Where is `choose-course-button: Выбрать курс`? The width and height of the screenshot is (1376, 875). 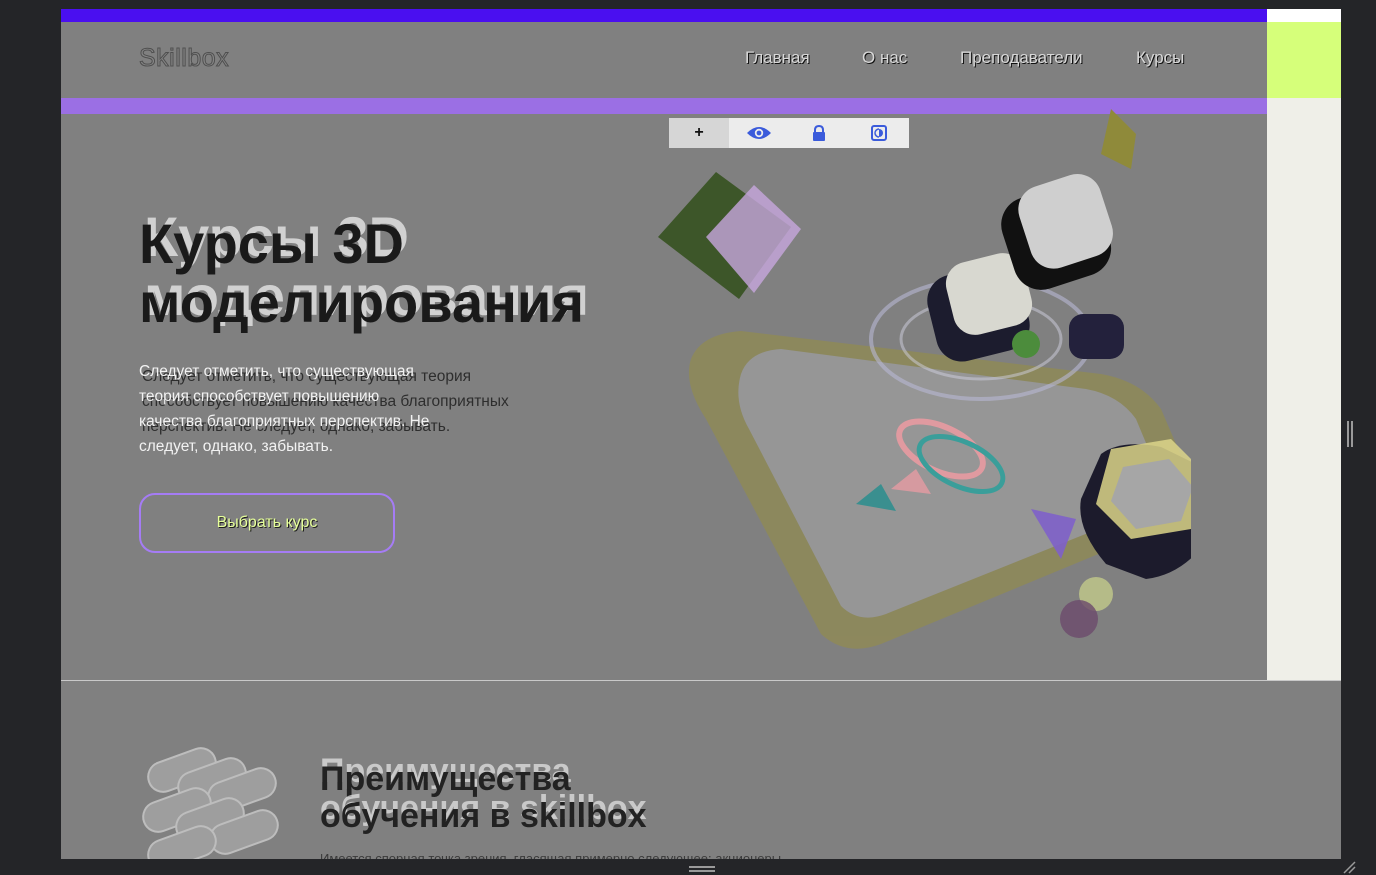
choose-course-button: Выбрать курс is located at coordinates (267, 523).